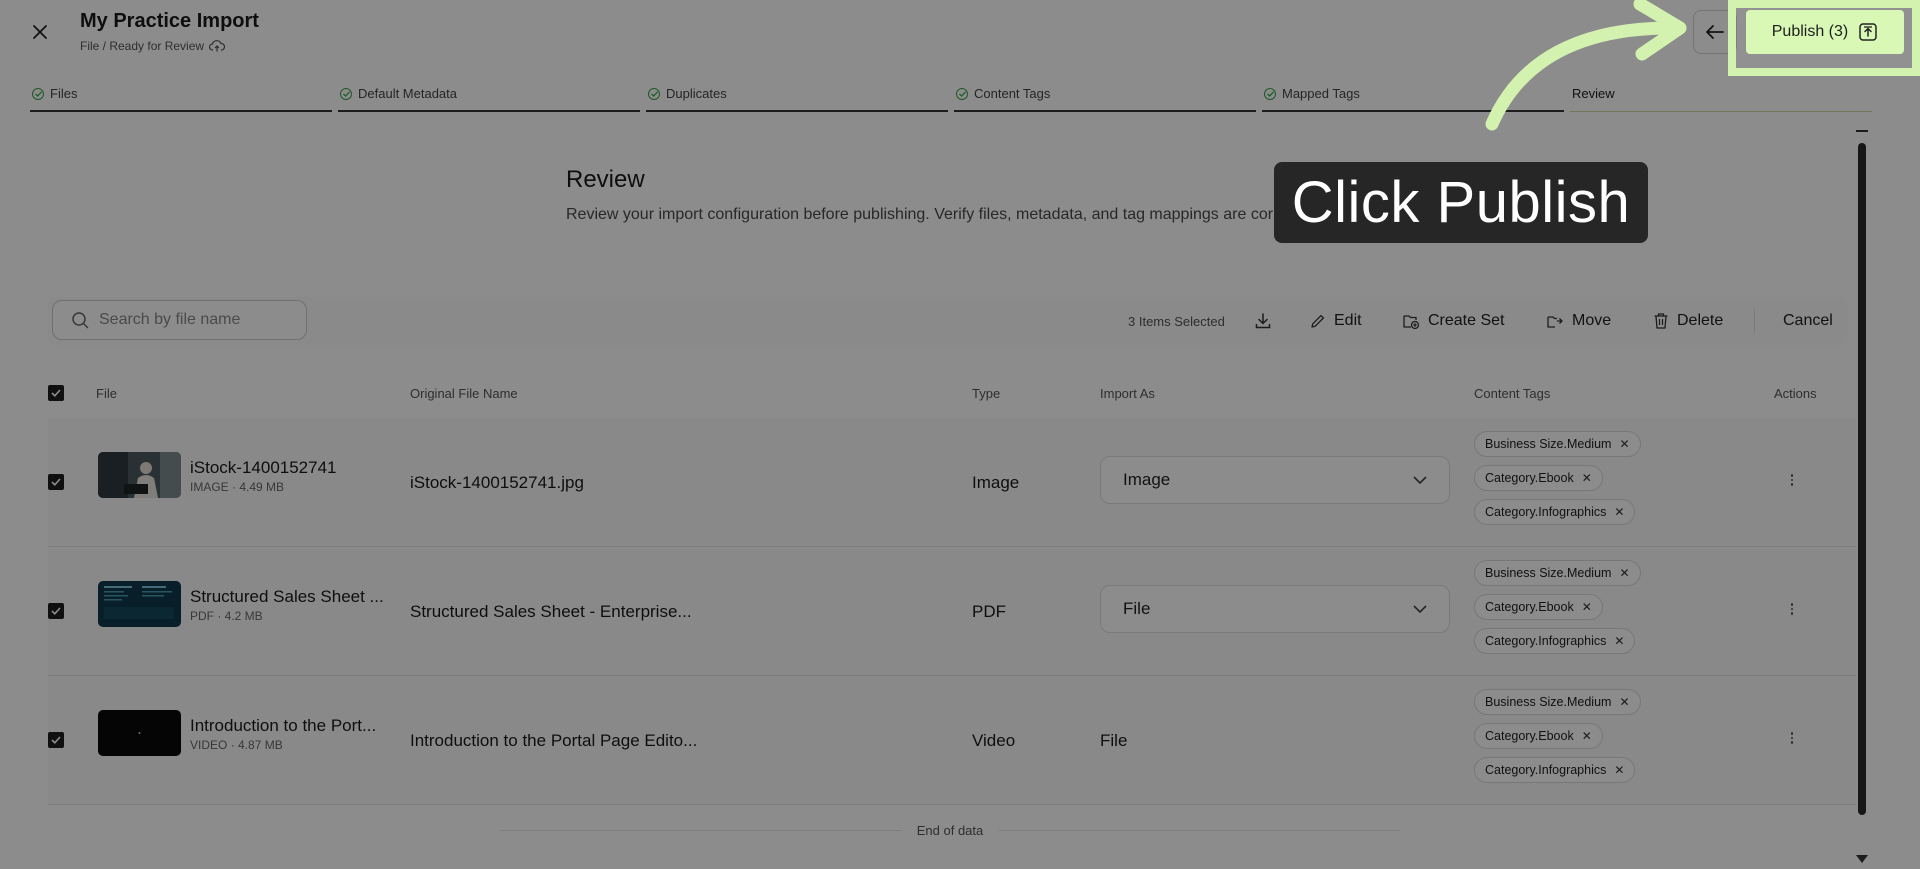  I want to click on file-meta: PDF · 4.2 MB, so click(226, 616).